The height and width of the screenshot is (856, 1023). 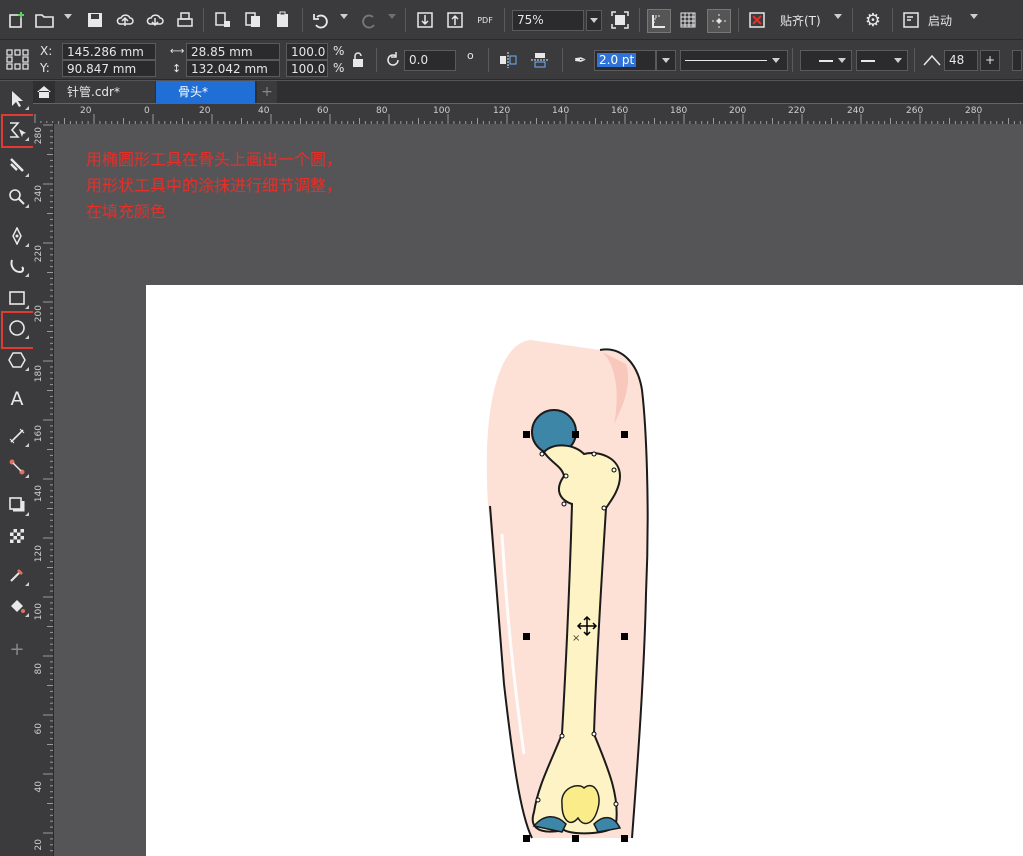 What do you see at coordinates (940, 20) in the screenshot?
I see `launch-label: 启动` at bounding box center [940, 20].